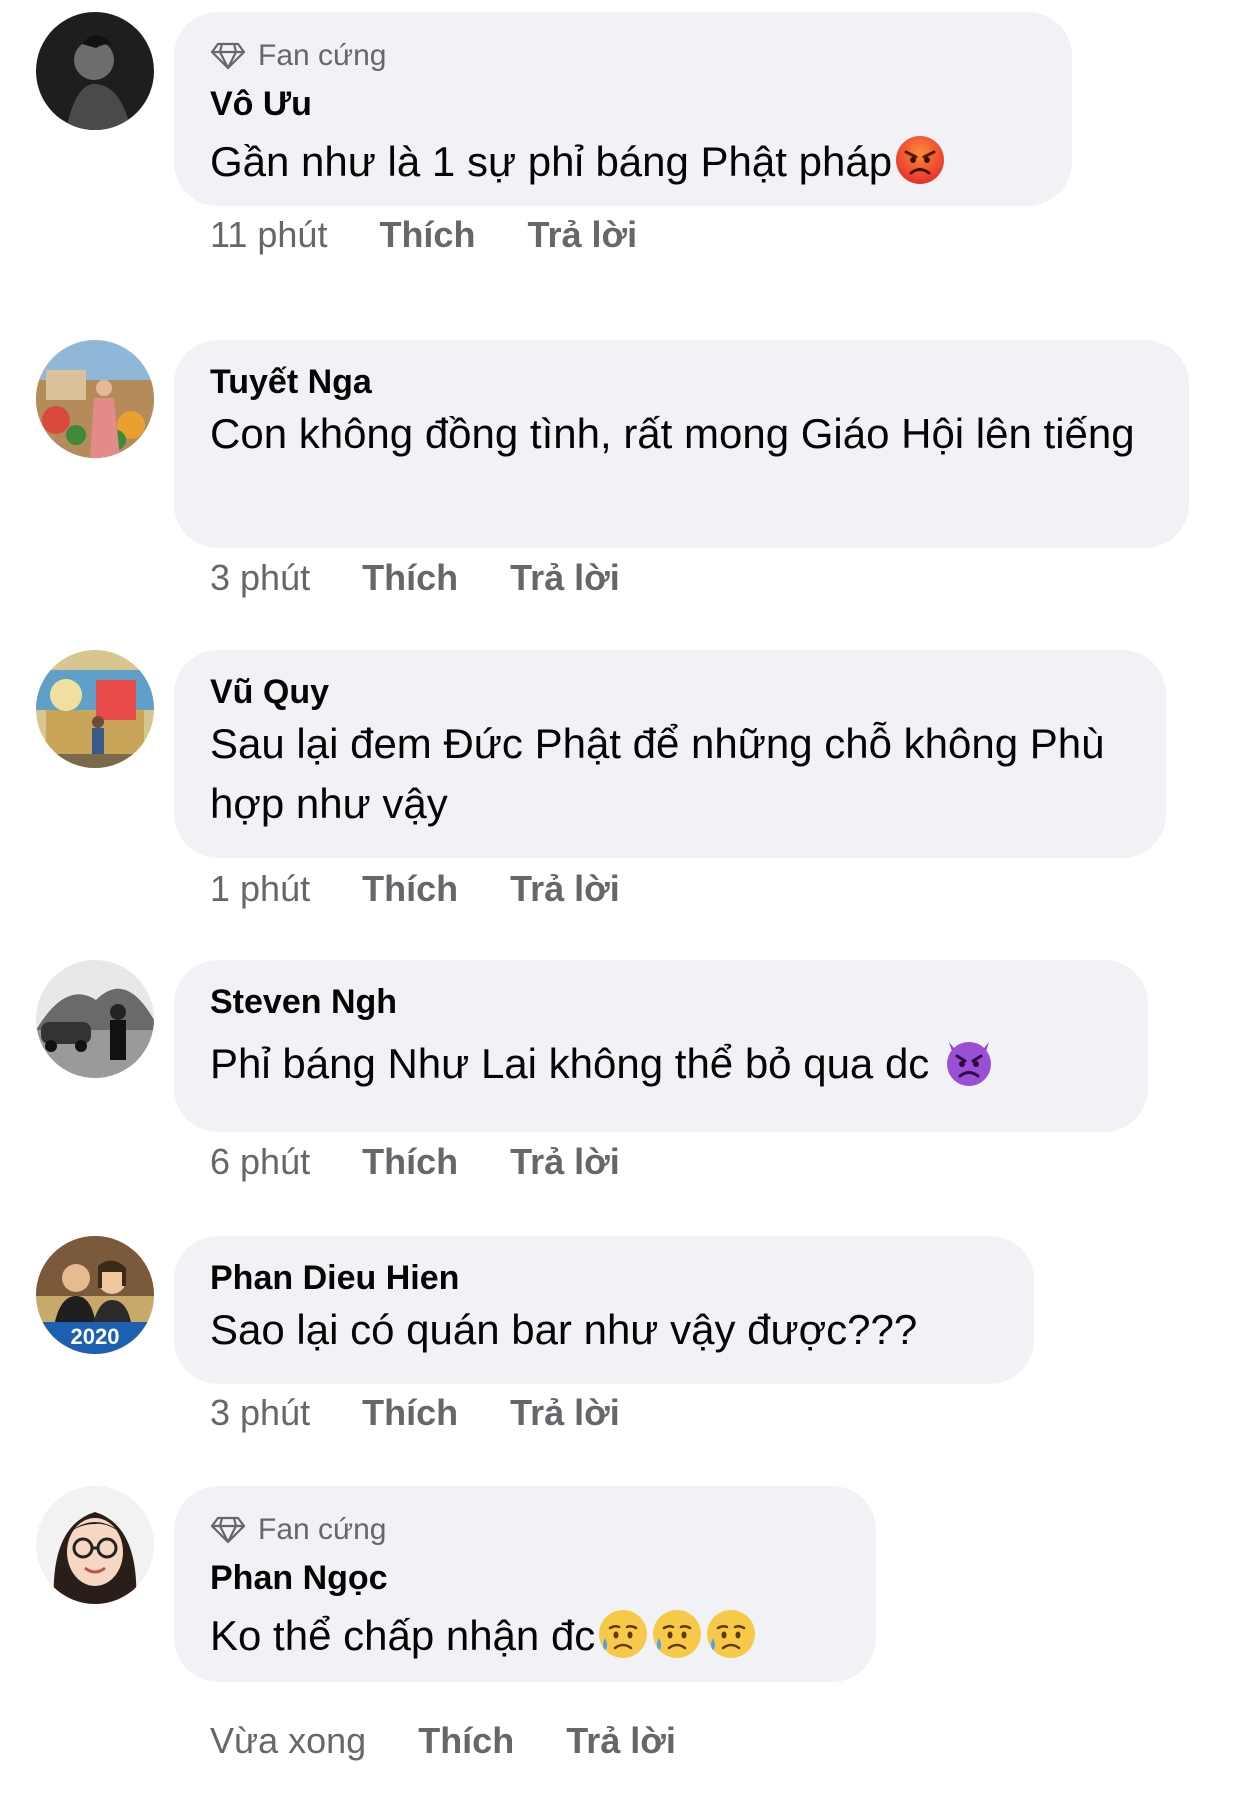  I want to click on timestamp: 11 phút, so click(268, 235).